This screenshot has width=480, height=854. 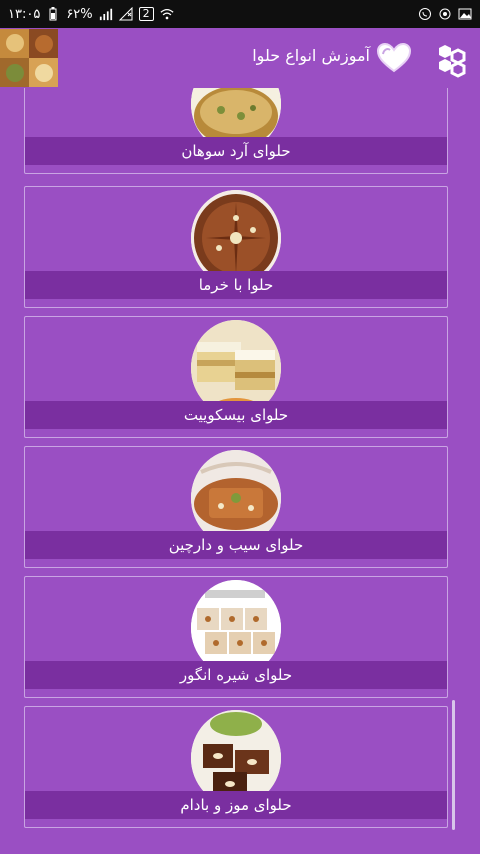 What do you see at coordinates (236, 415) in the screenshot?
I see `list-item-label: حلوای بیسکوییت` at bounding box center [236, 415].